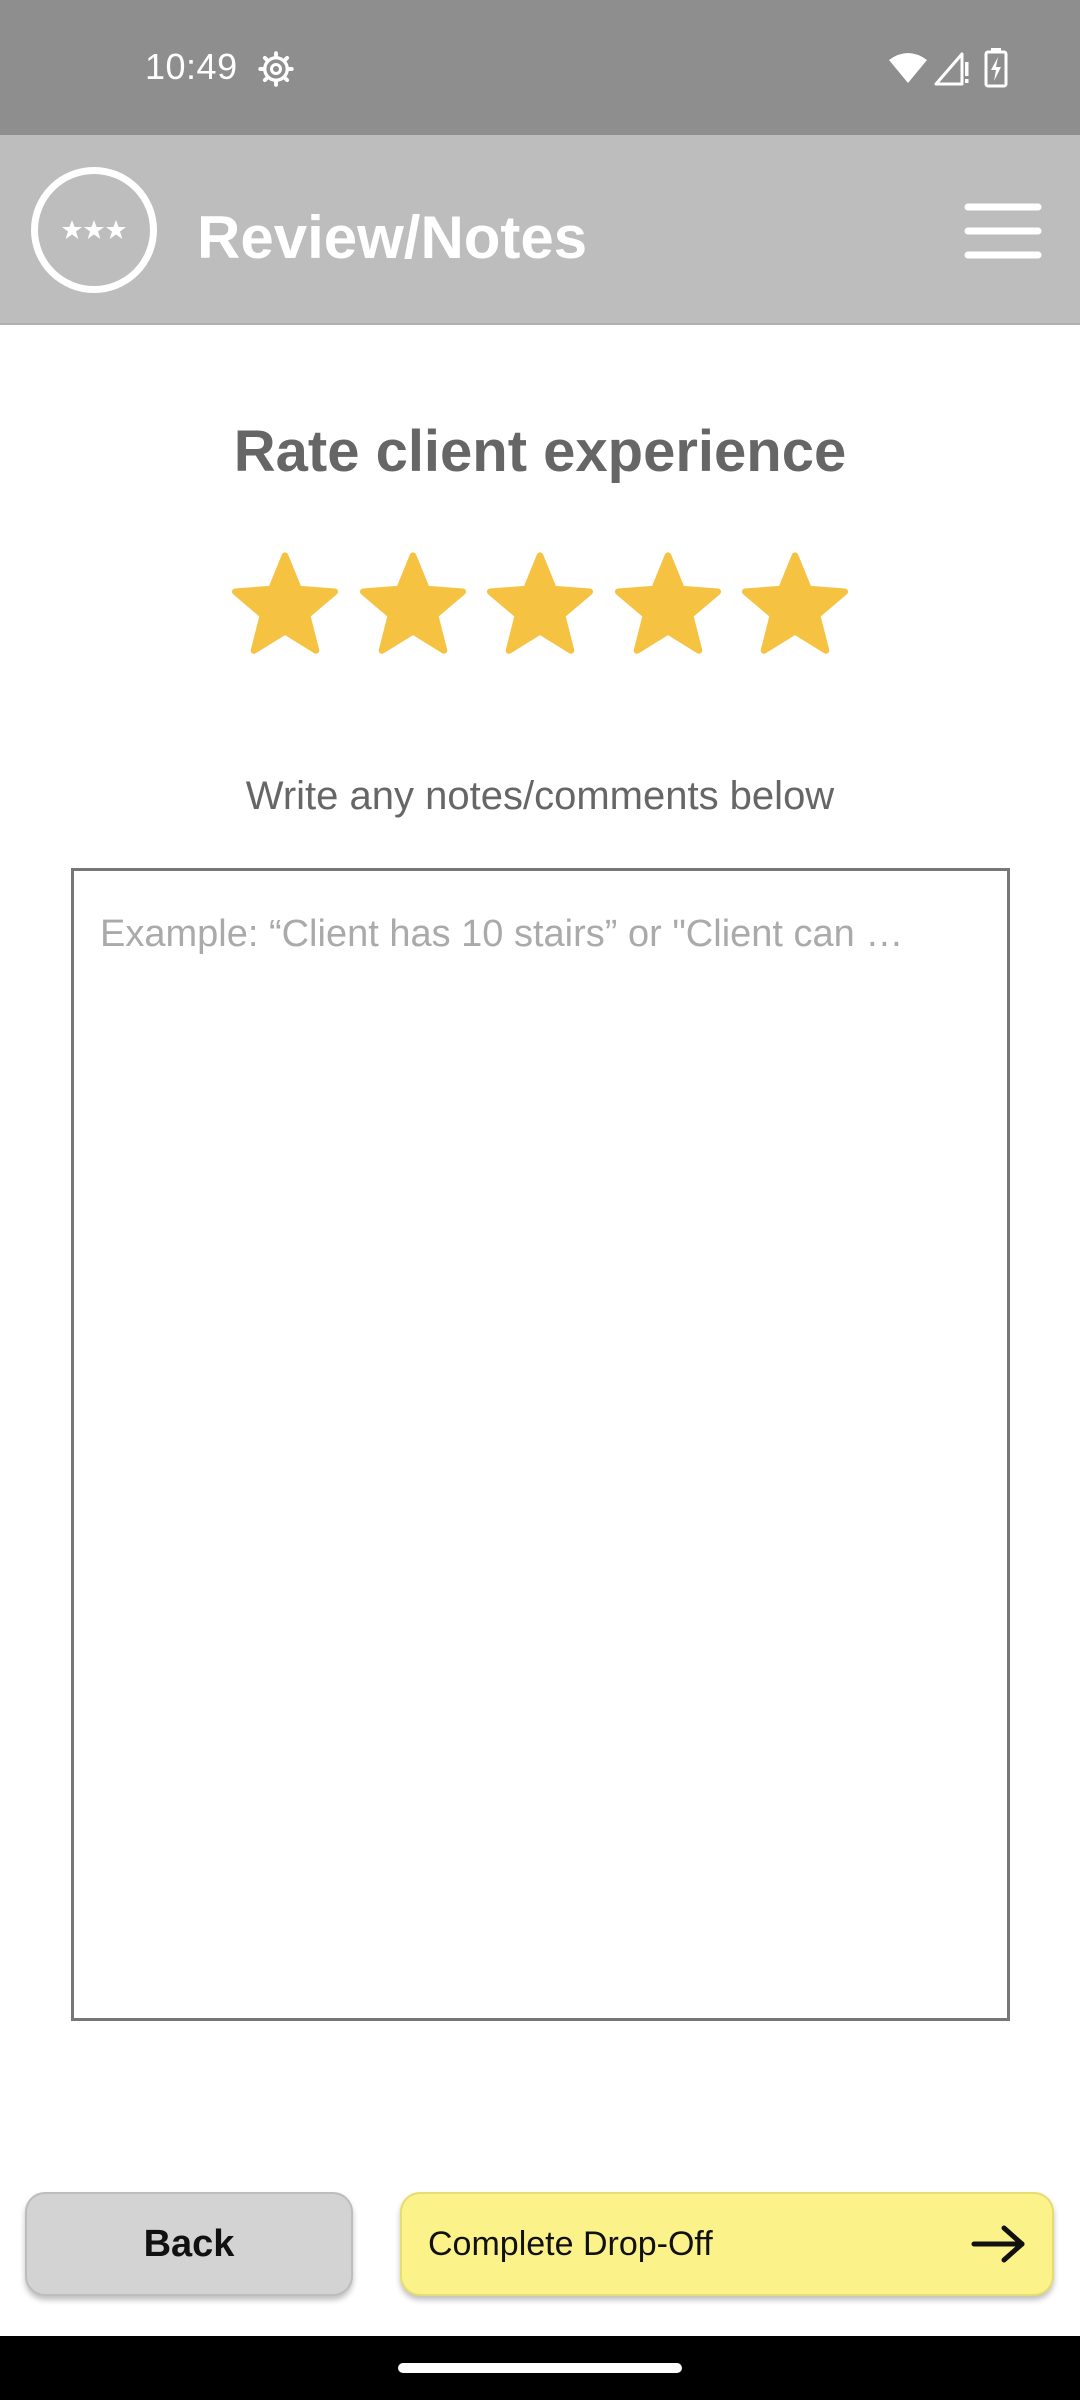 The image size is (1080, 2400). What do you see at coordinates (727, 2244) in the screenshot?
I see `complete-drop-off-button: Complete Drop-Off` at bounding box center [727, 2244].